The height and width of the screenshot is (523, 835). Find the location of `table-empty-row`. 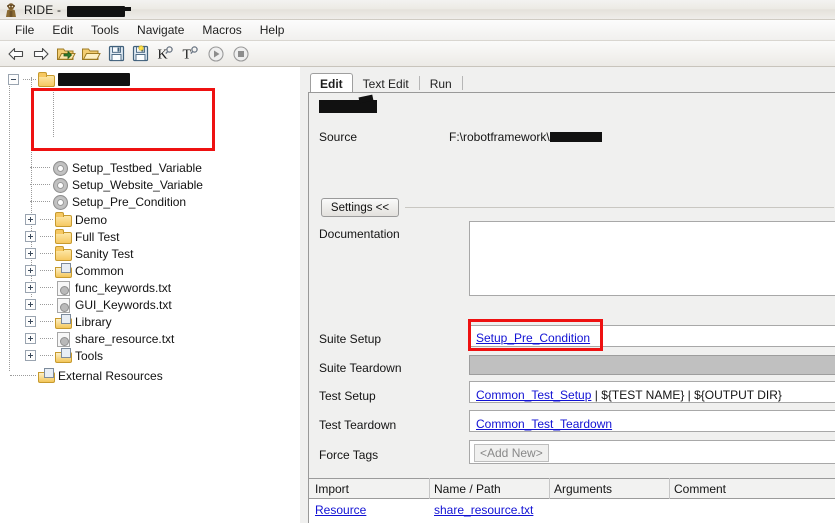

table-empty-row is located at coordinates (572, 521).